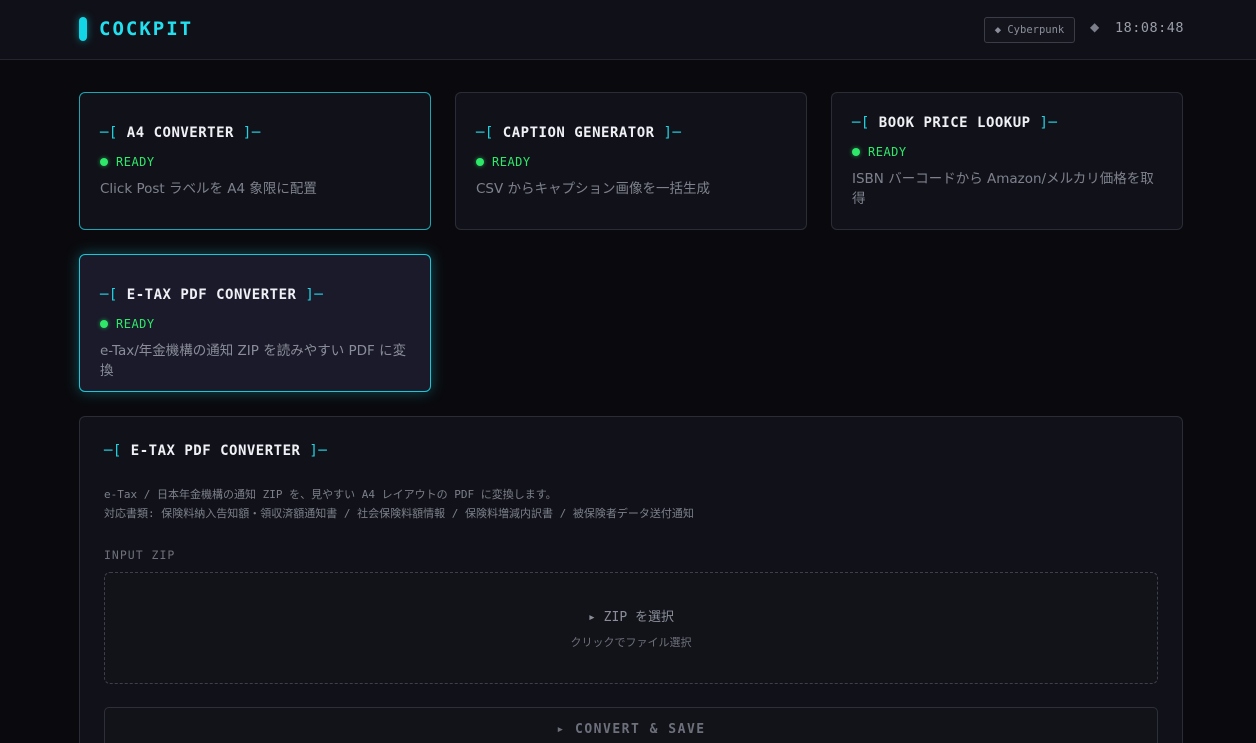 The width and height of the screenshot is (1256, 743). What do you see at coordinates (140, 555) in the screenshot?
I see `input-zip-label: INPUT ZIP` at bounding box center [140, 555].